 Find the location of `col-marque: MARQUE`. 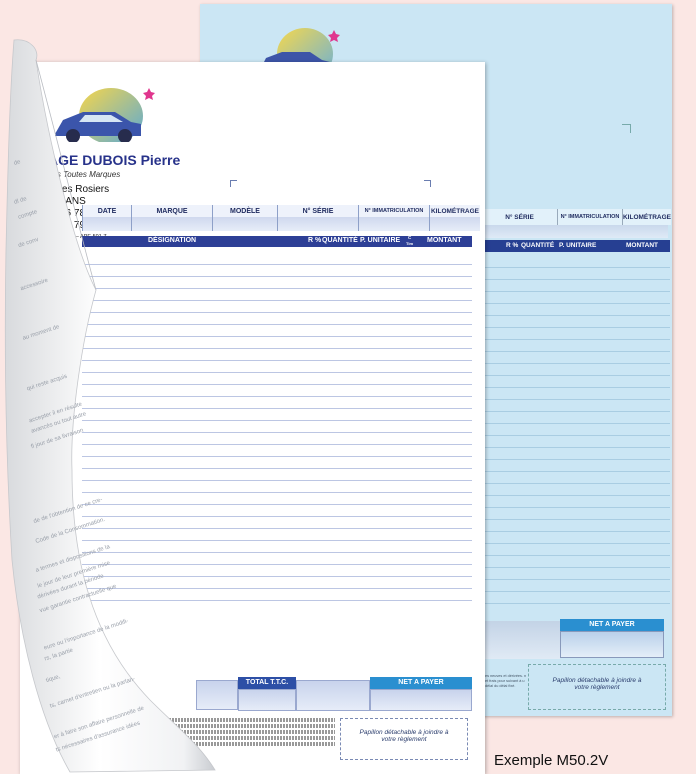

col-marque: MARQUE is located at coordinates (171, 211).